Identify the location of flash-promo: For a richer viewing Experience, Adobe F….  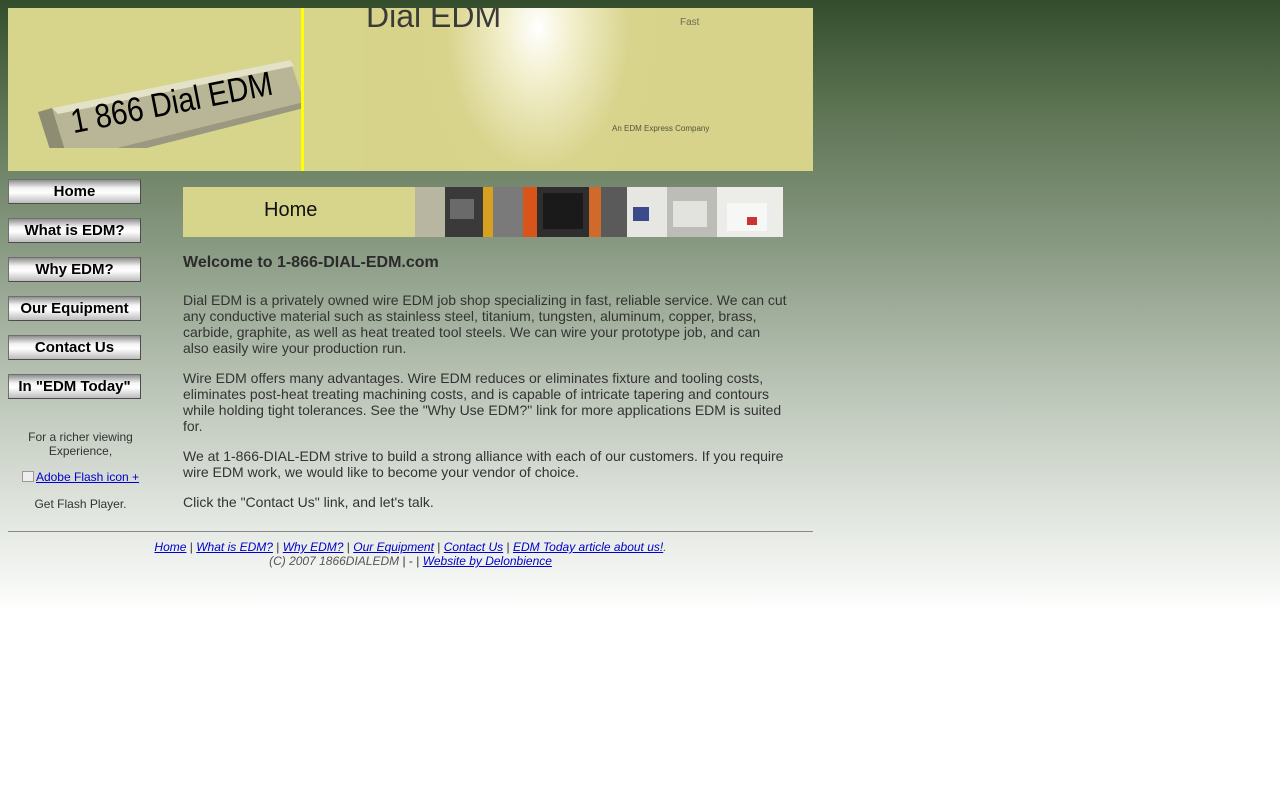
(80, 470).